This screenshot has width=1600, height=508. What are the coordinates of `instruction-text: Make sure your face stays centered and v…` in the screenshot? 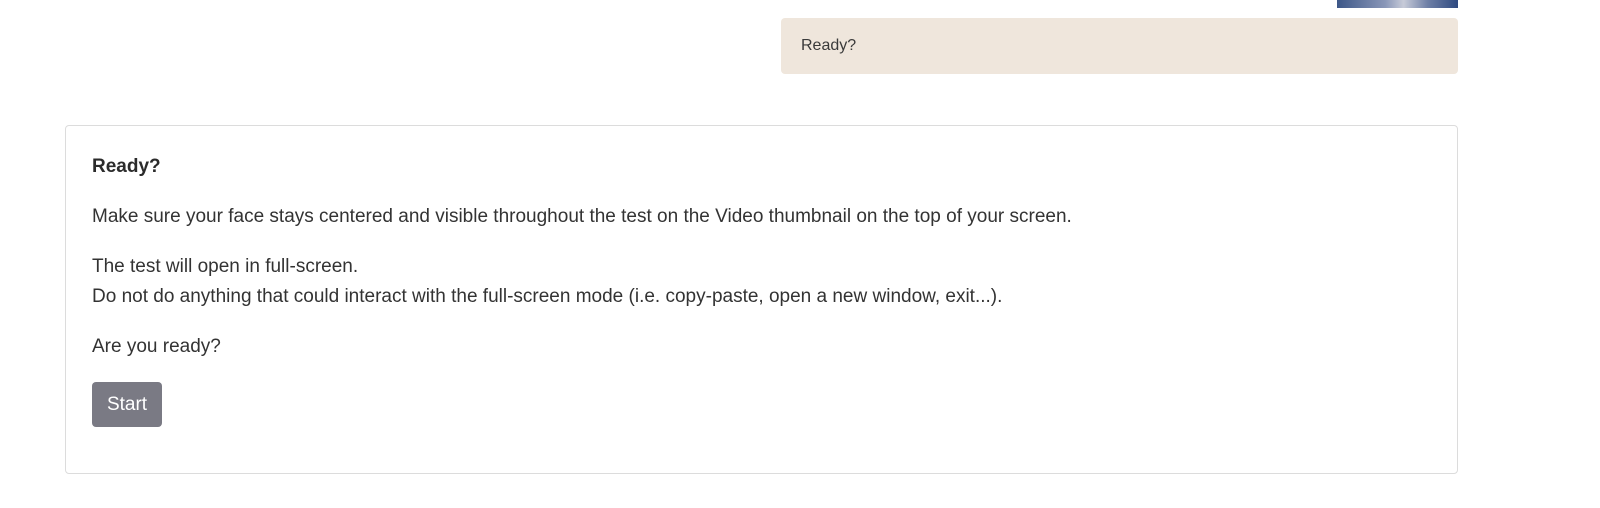 It's located at (582, 216).